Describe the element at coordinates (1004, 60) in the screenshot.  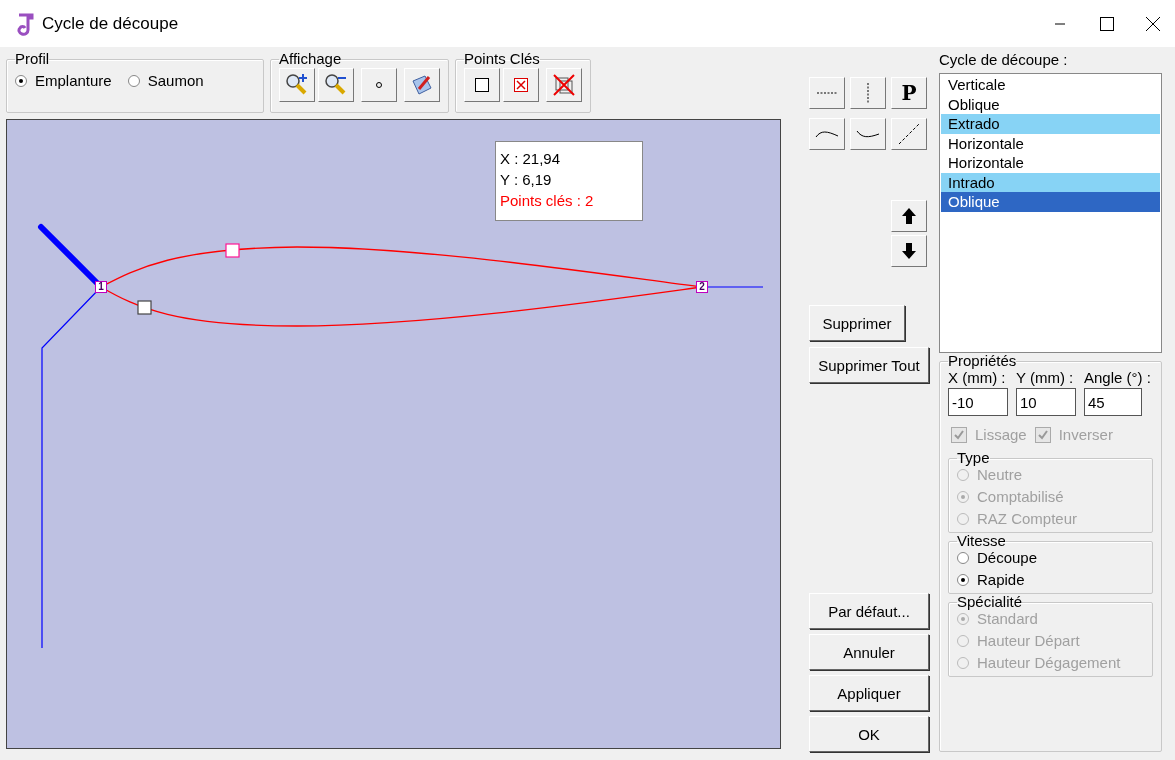
I see `list-label: Cycle de découpe :` at that location.